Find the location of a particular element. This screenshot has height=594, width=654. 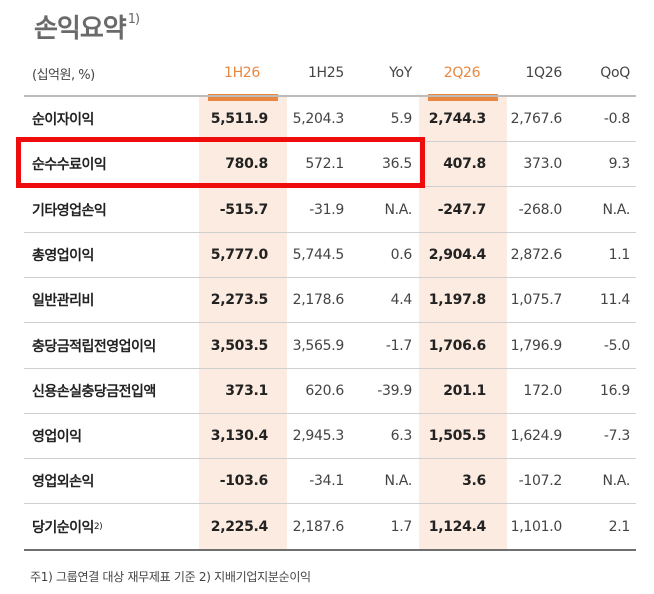

value-cell: 5,777.0 is located at coordinates (239, 254).